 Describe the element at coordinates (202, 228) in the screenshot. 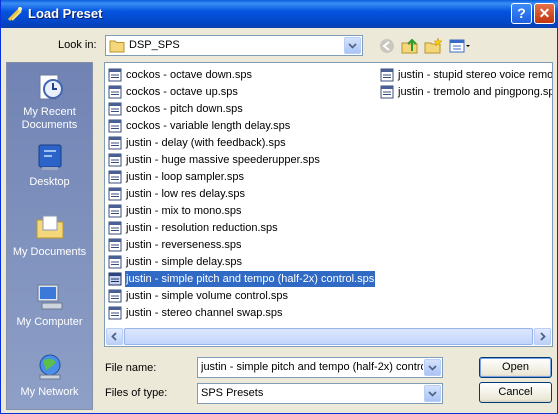

I see `file-name: justin - resolution reduction.sps` at that location.